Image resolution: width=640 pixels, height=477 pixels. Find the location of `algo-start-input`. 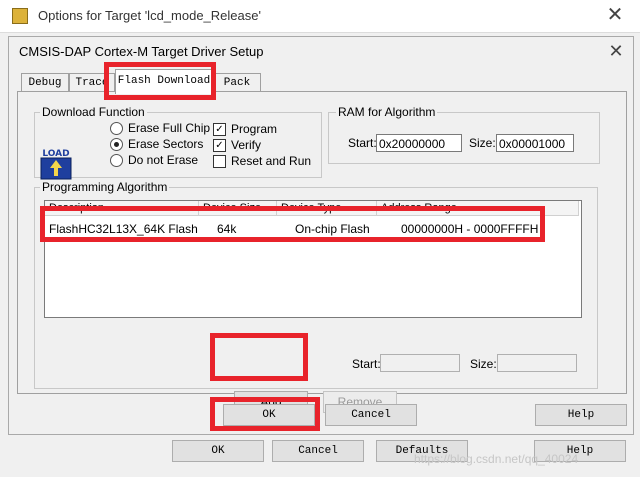

algo-start-input is located at coordinates (420, 363).